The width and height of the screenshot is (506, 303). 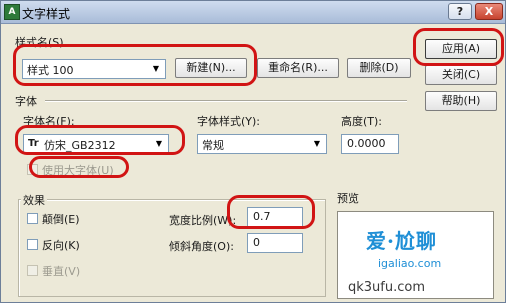 I want to click on delete-style-button: 删除(D), so click(x=379, y=68).